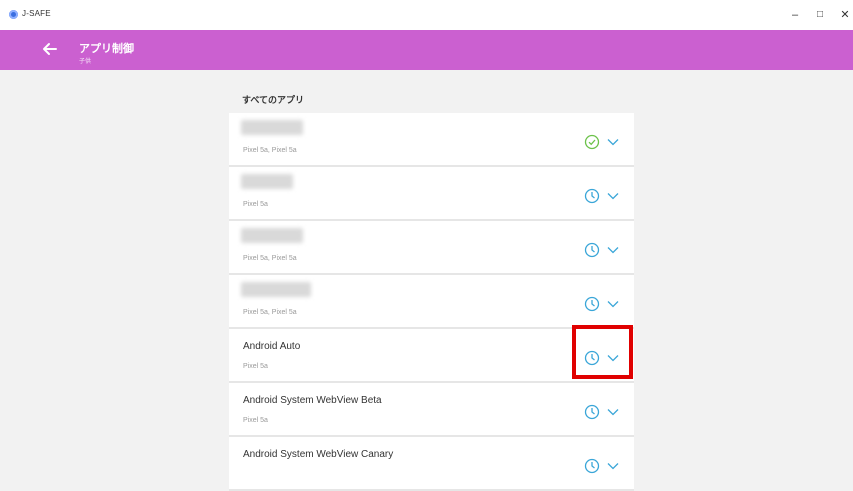 Image resolution: width=853 pixels, height=491 pixels. Describe the element at coordinates (431, 194) in the screenshot. I see `app-list-item: Pixel 5a` at that location.